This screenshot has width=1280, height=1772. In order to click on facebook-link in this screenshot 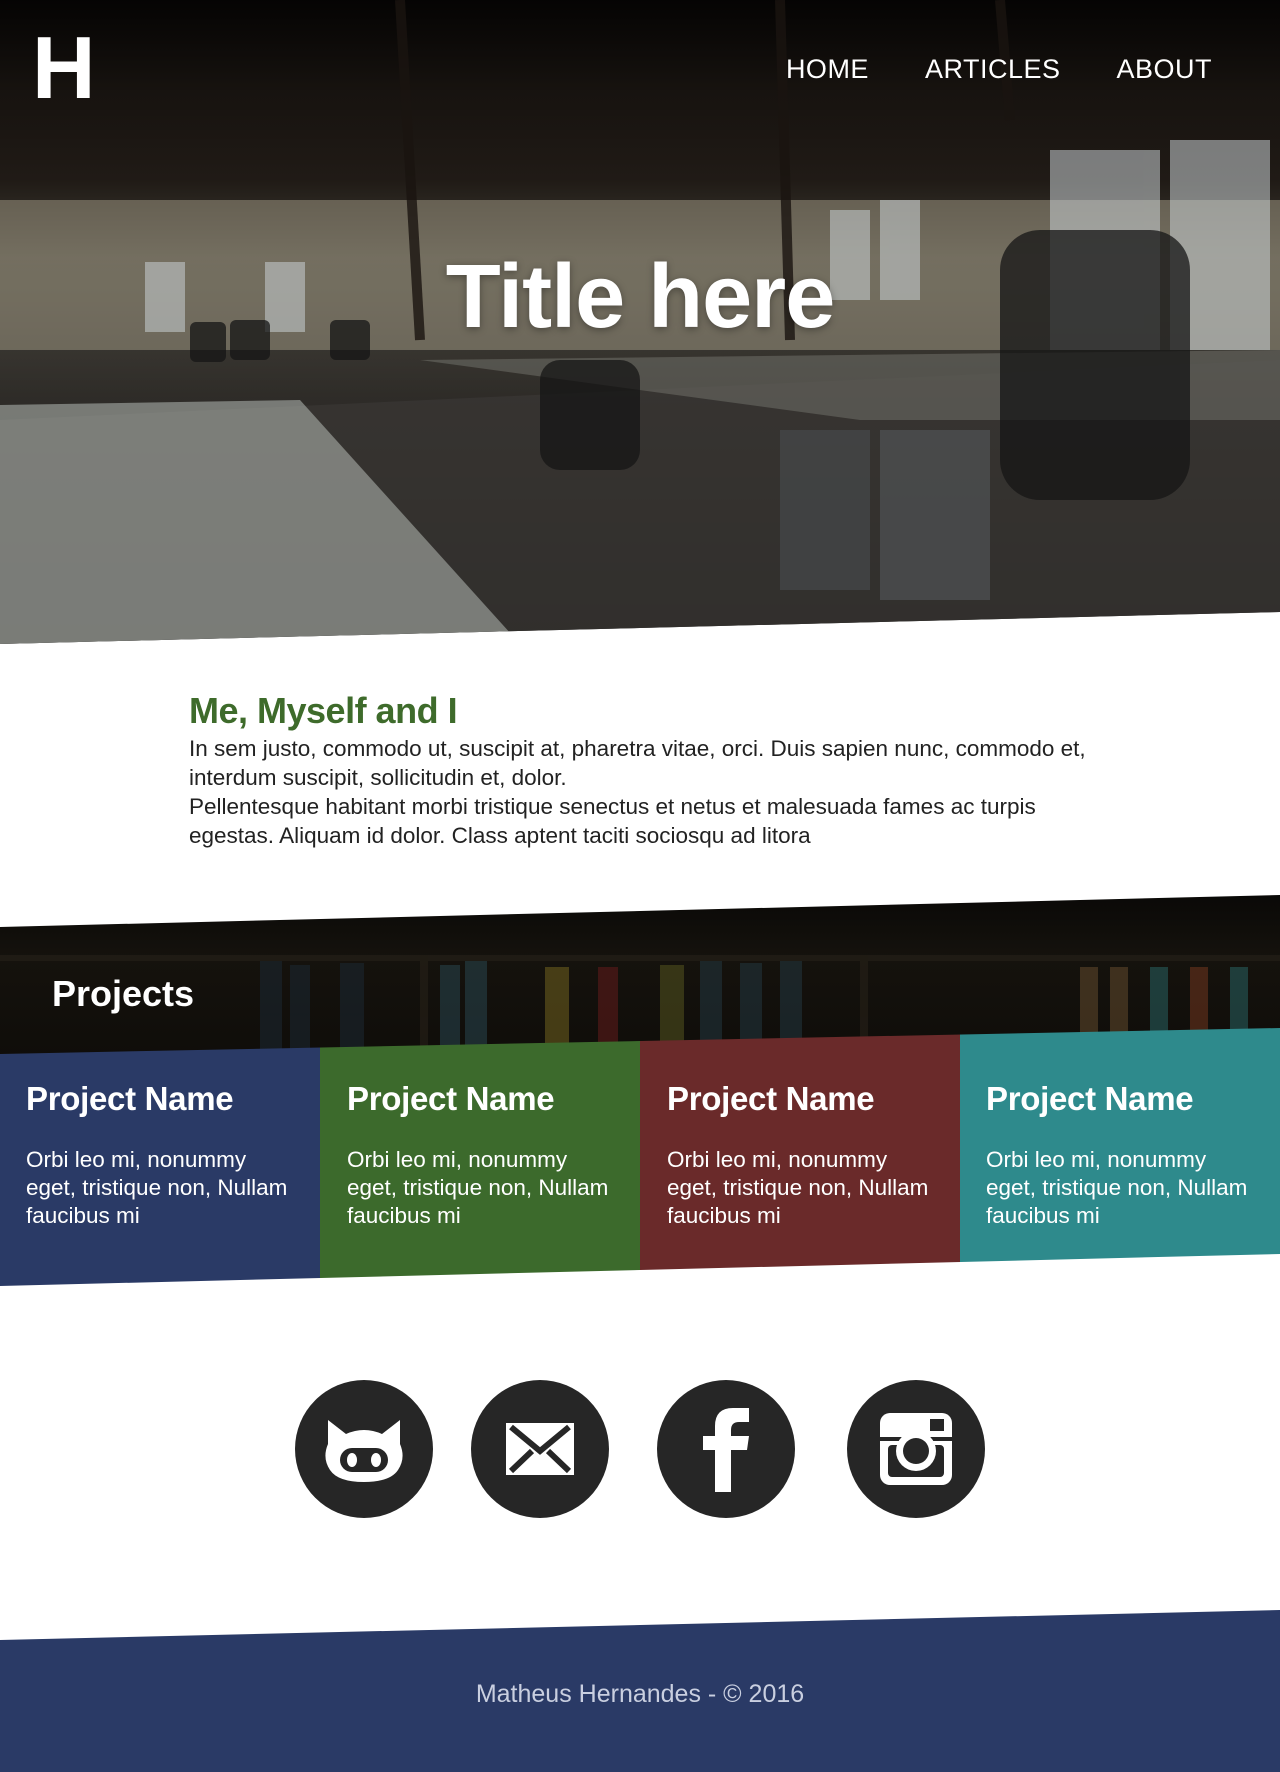, I will do `click(726, 1449)`.